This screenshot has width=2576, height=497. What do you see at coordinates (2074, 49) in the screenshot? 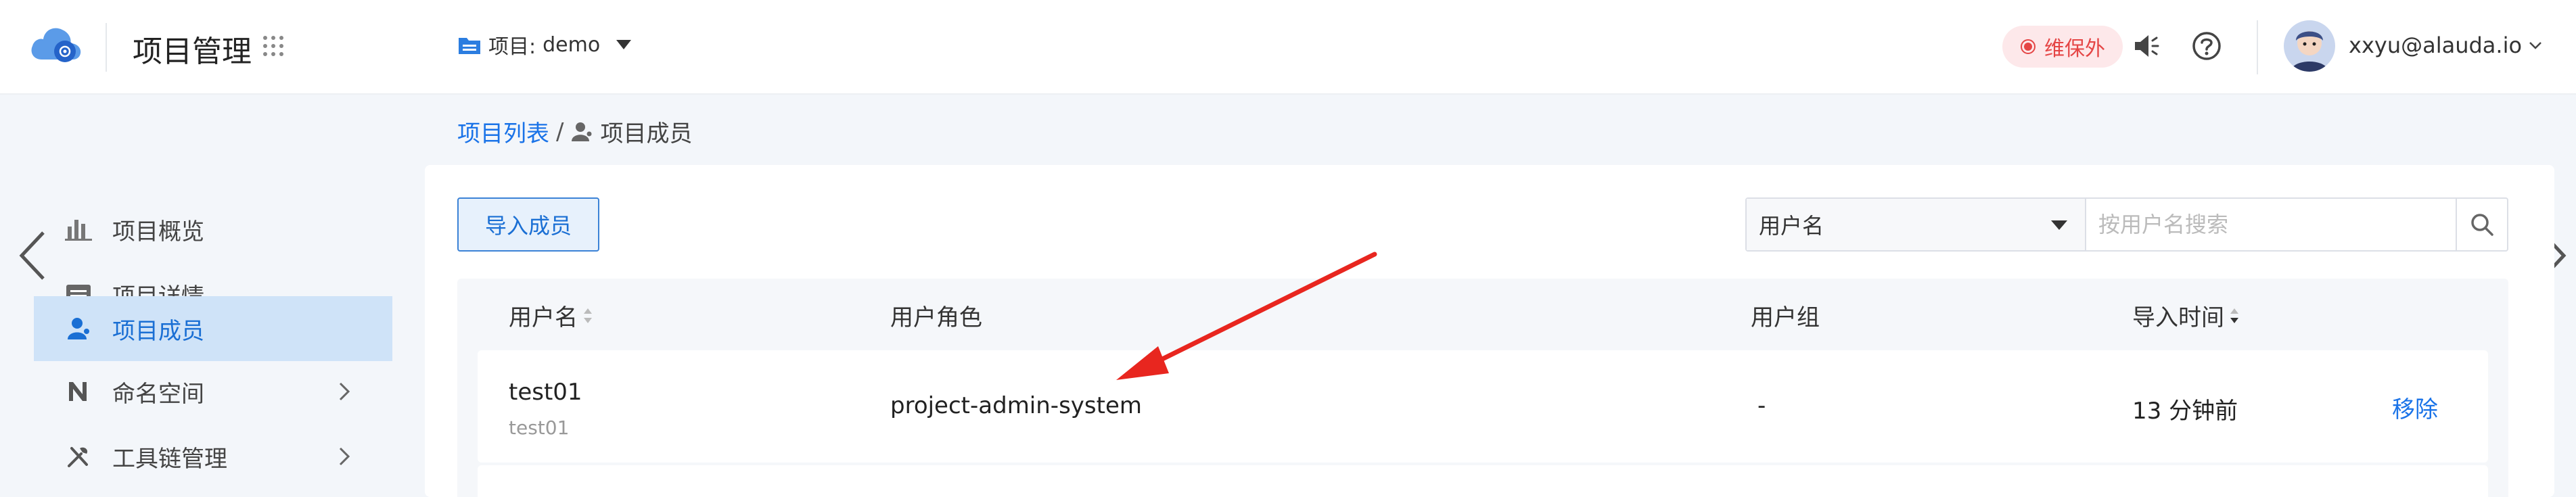
I see `maintenance-badge-label: 维保外` at bounding box center [2074, 49].